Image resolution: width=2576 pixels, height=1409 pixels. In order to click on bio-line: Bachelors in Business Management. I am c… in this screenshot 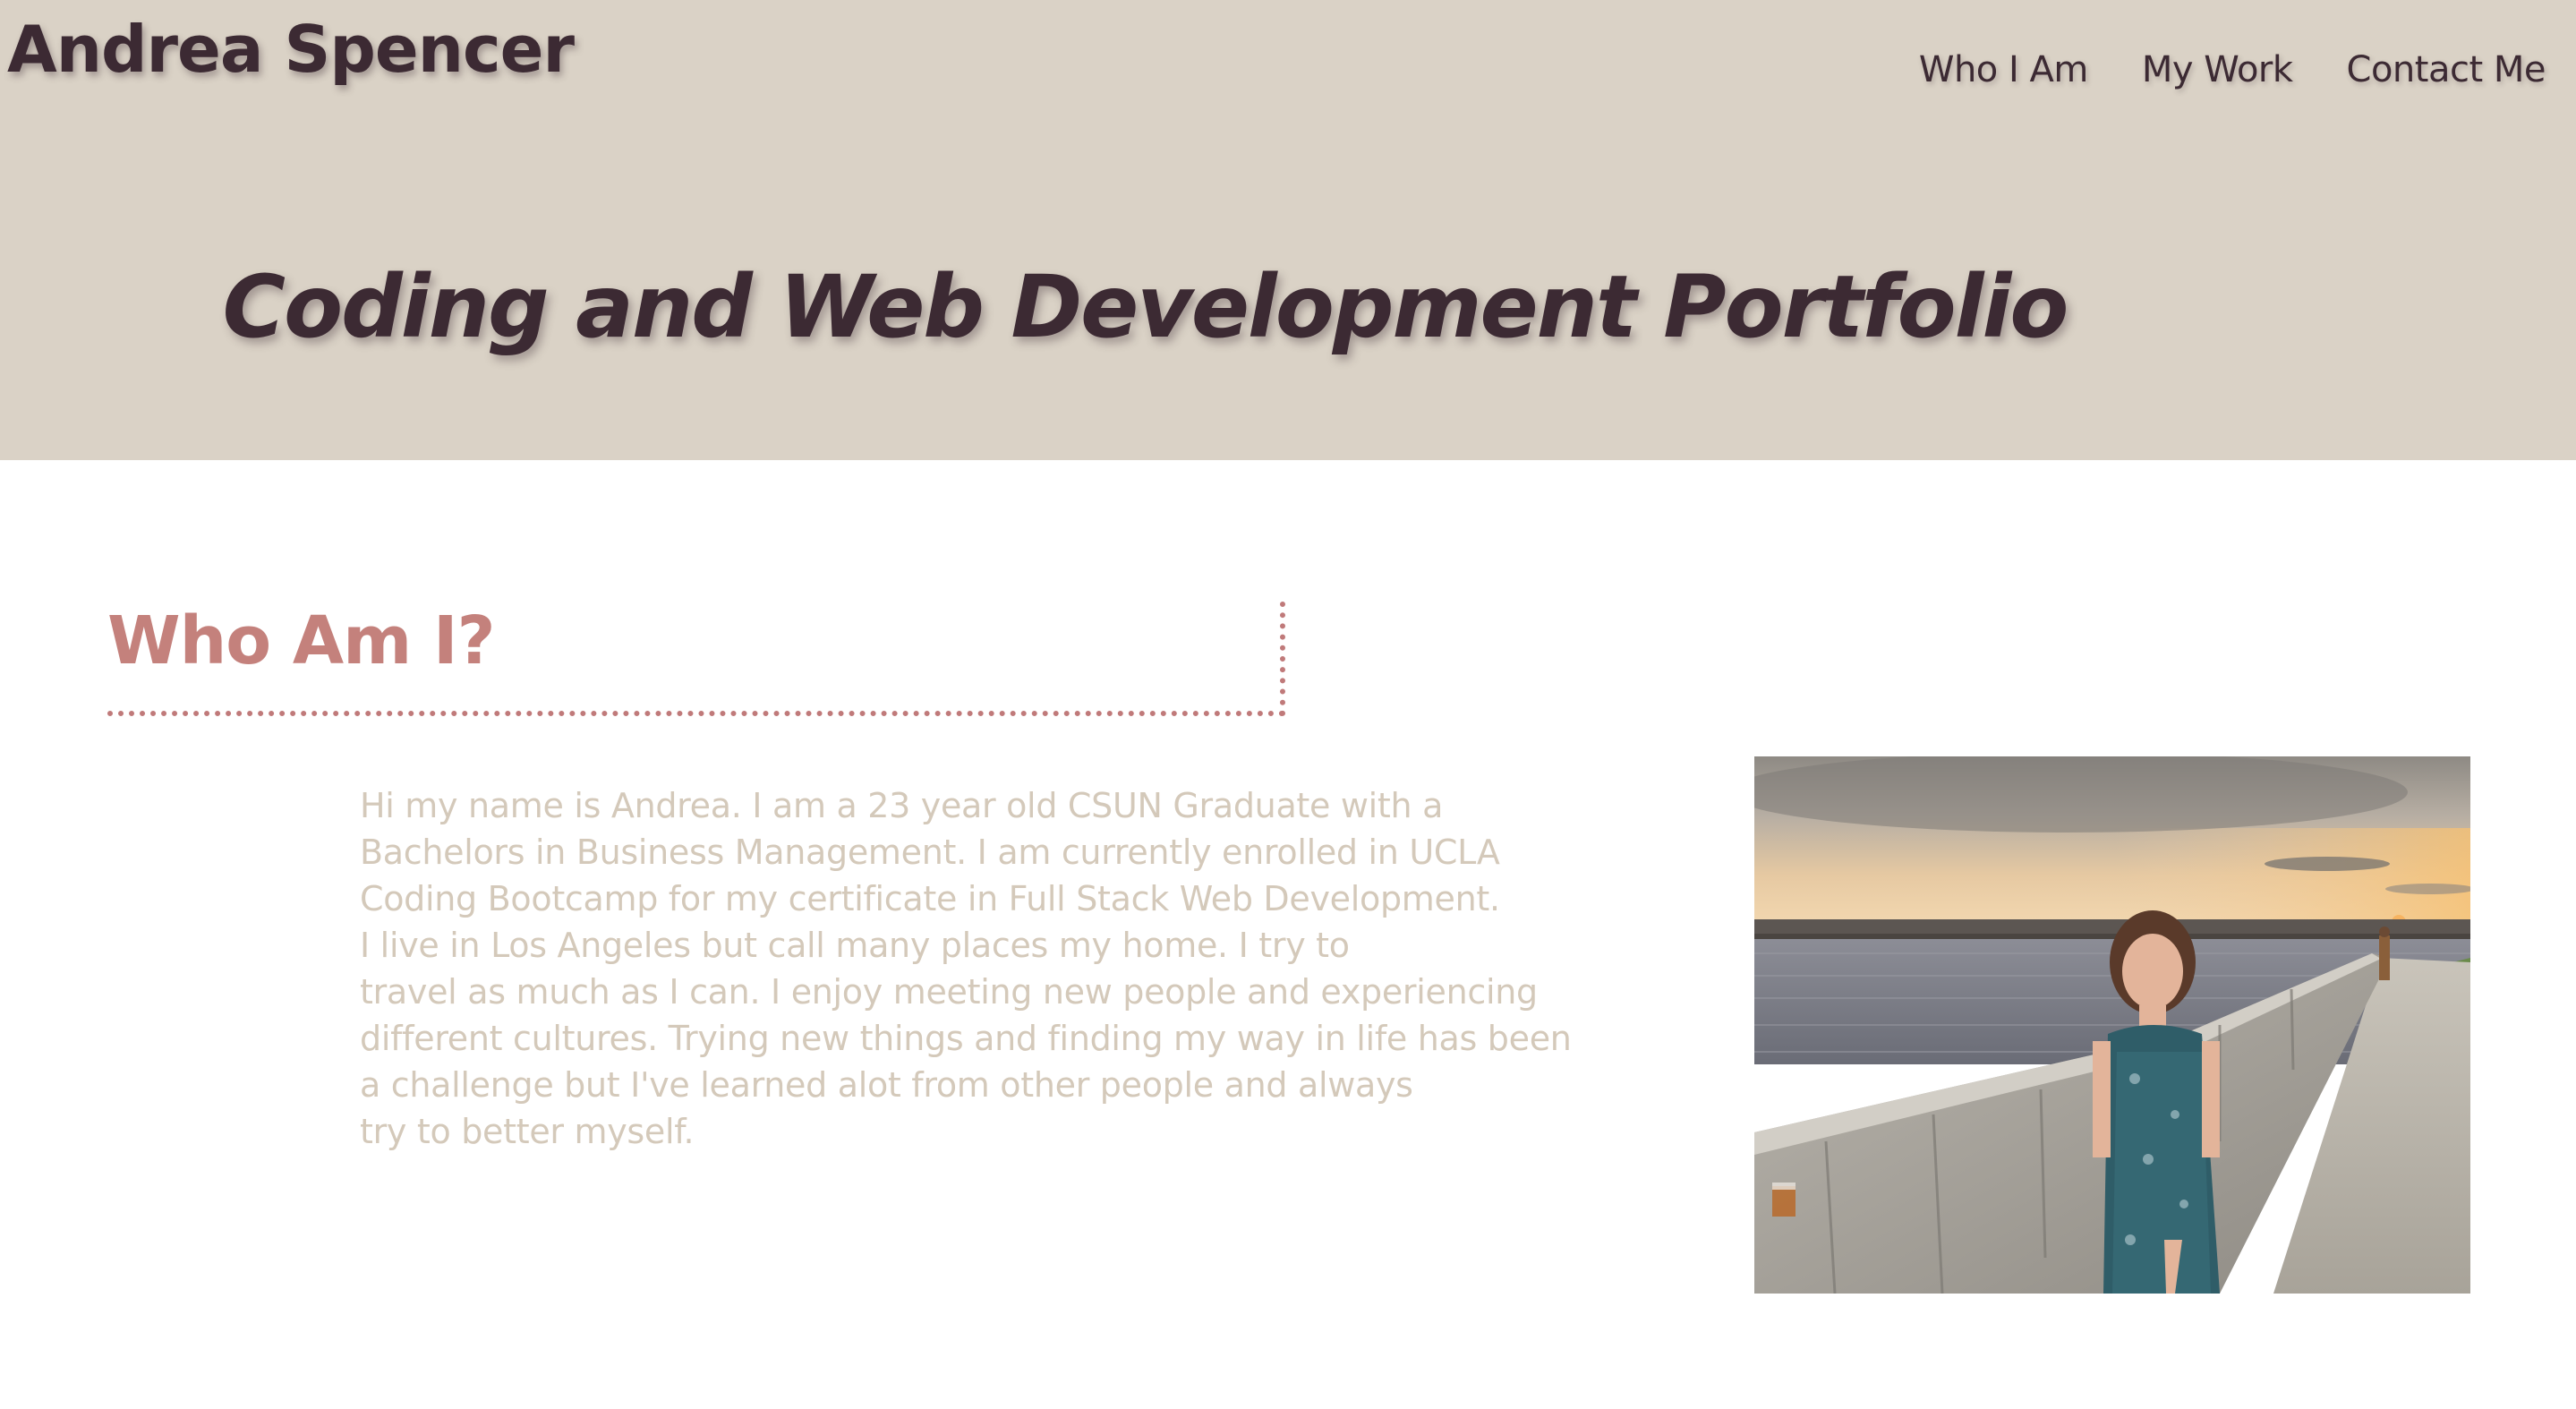, I will do `click(930, 853)`.